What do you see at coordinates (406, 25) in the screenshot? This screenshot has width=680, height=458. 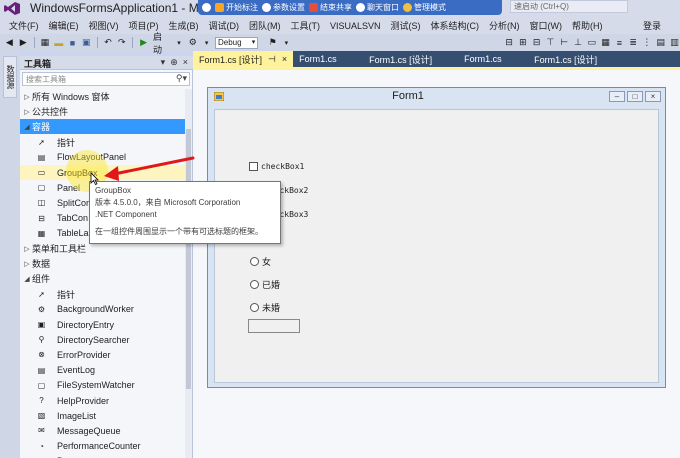 I see `menu-item: 测试(S)` at bounding box center [406, 25].